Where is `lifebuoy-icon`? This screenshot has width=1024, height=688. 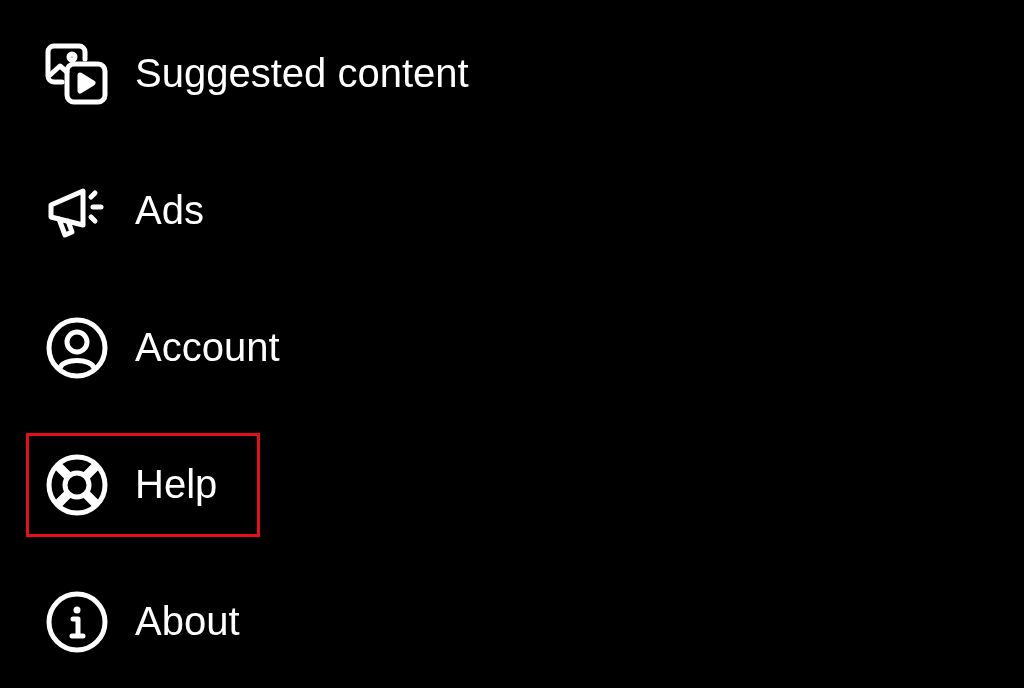 lifebuoy-icon is located at coordinates (77, 484).